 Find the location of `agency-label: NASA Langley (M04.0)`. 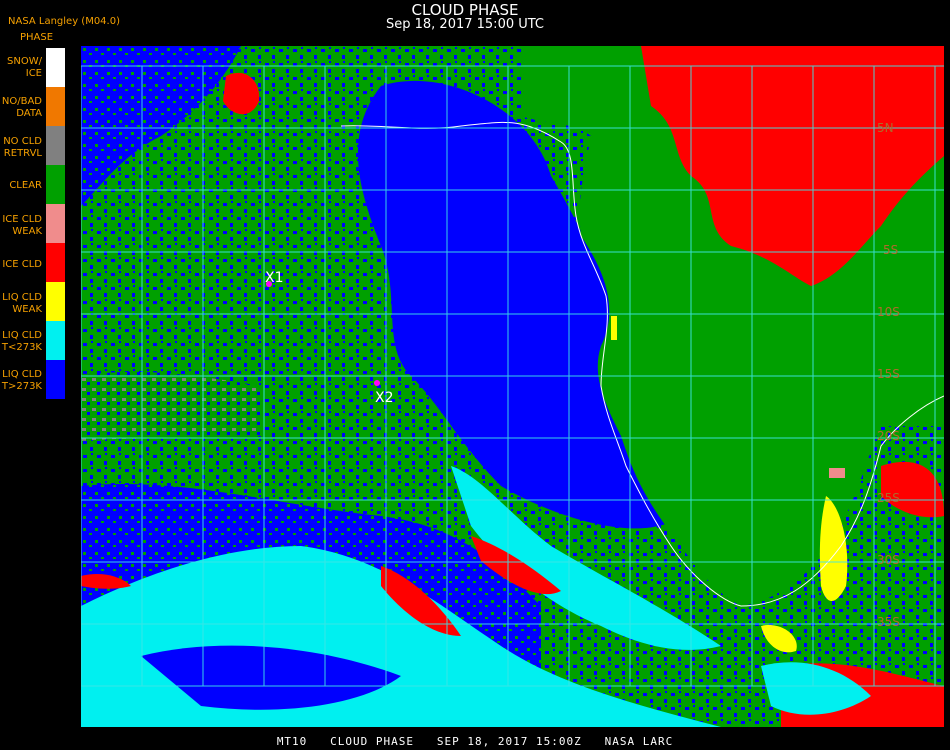

agency-label: NASA Langley (M04.0) is located at coordinates (64, 21).